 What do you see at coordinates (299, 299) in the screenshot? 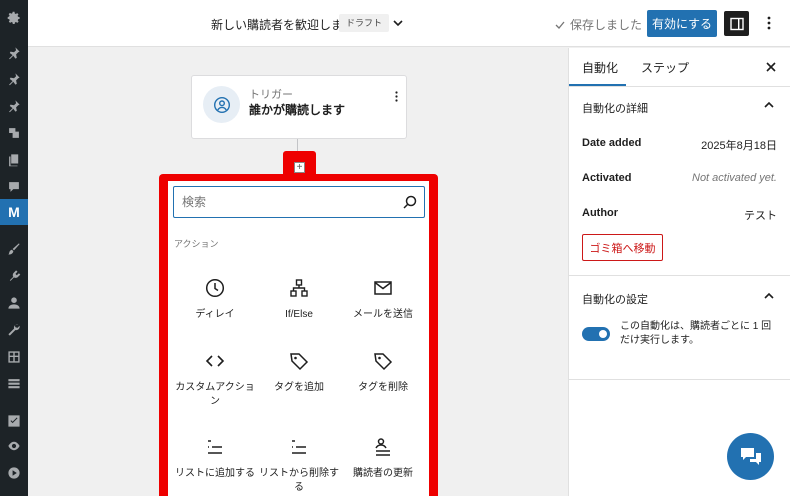
I see `block-if-else: If/Else` at bounding box center [299, 299].